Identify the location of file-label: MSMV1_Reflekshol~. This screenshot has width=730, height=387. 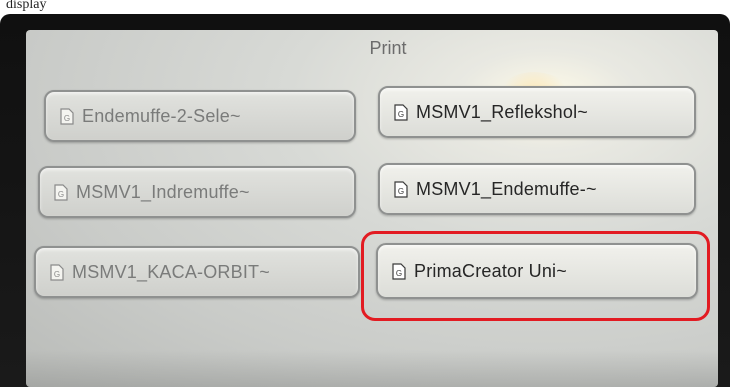
(502, 111).